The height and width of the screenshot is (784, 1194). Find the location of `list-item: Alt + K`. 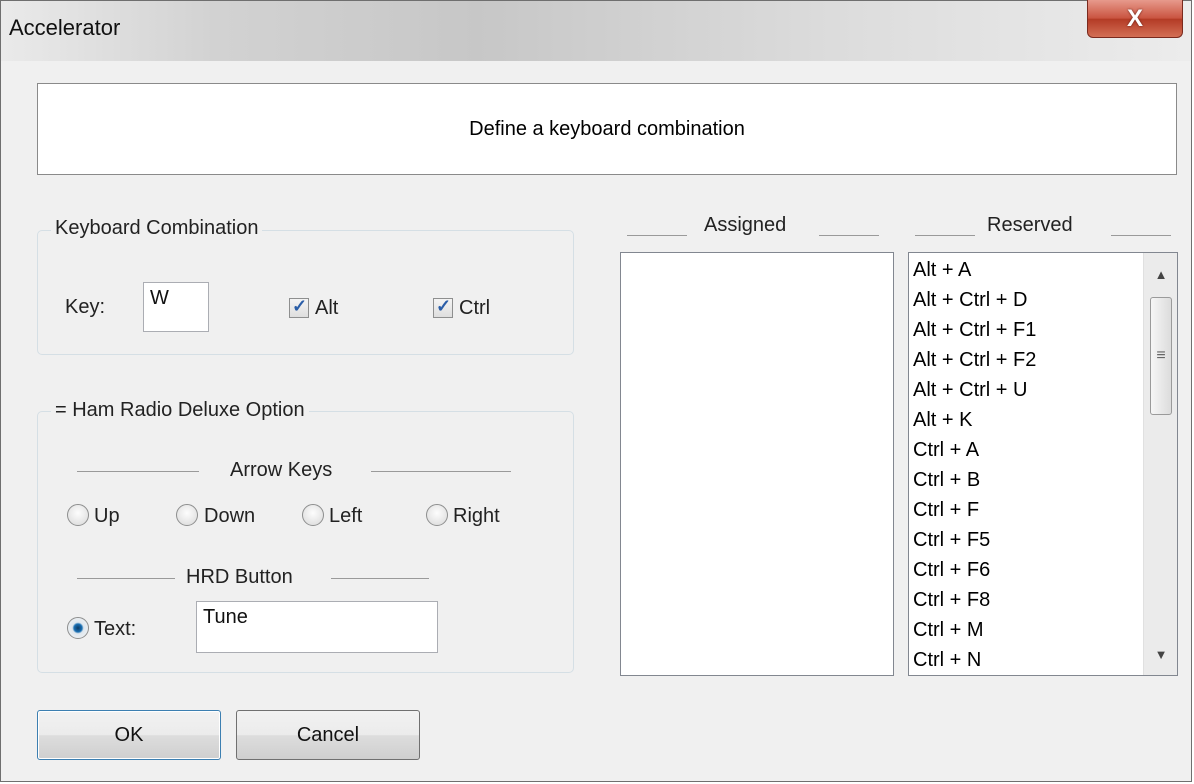

list-item: Alt + K is located at coordinates (1027, 420).